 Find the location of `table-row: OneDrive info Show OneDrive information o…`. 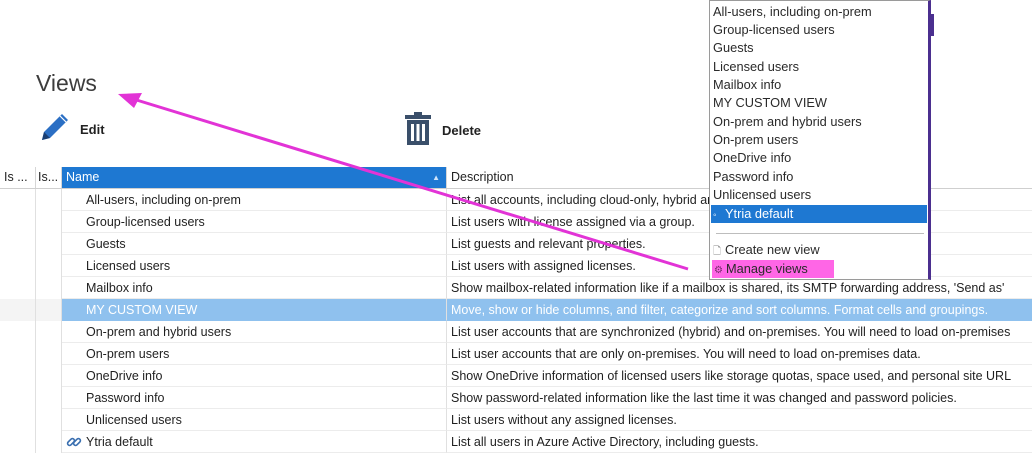

table-row: OneDrive info Show OneDrive information o… is located at coordinates (516, 376).